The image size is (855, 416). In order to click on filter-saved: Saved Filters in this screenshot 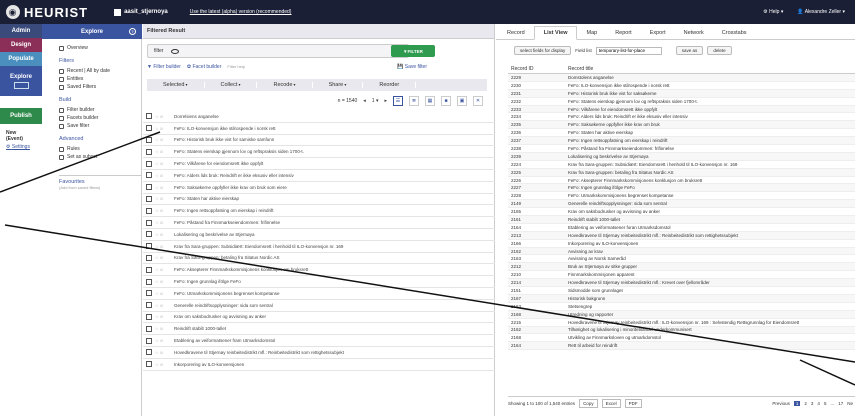, I will do `click(100, 87)`.